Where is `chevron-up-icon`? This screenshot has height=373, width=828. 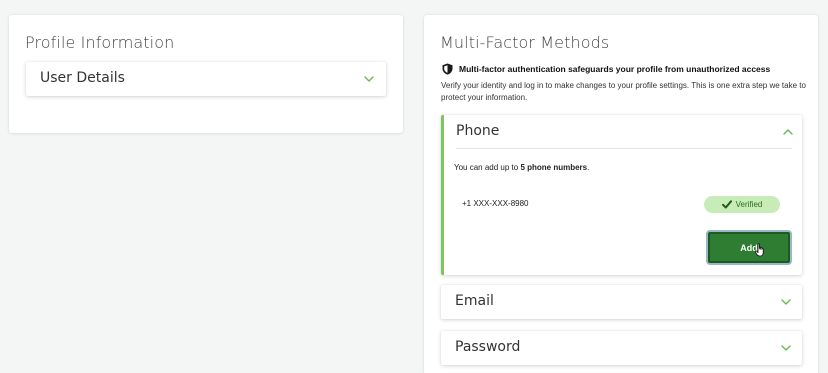
chevron-up-icon is located at coordinates (788, 132).